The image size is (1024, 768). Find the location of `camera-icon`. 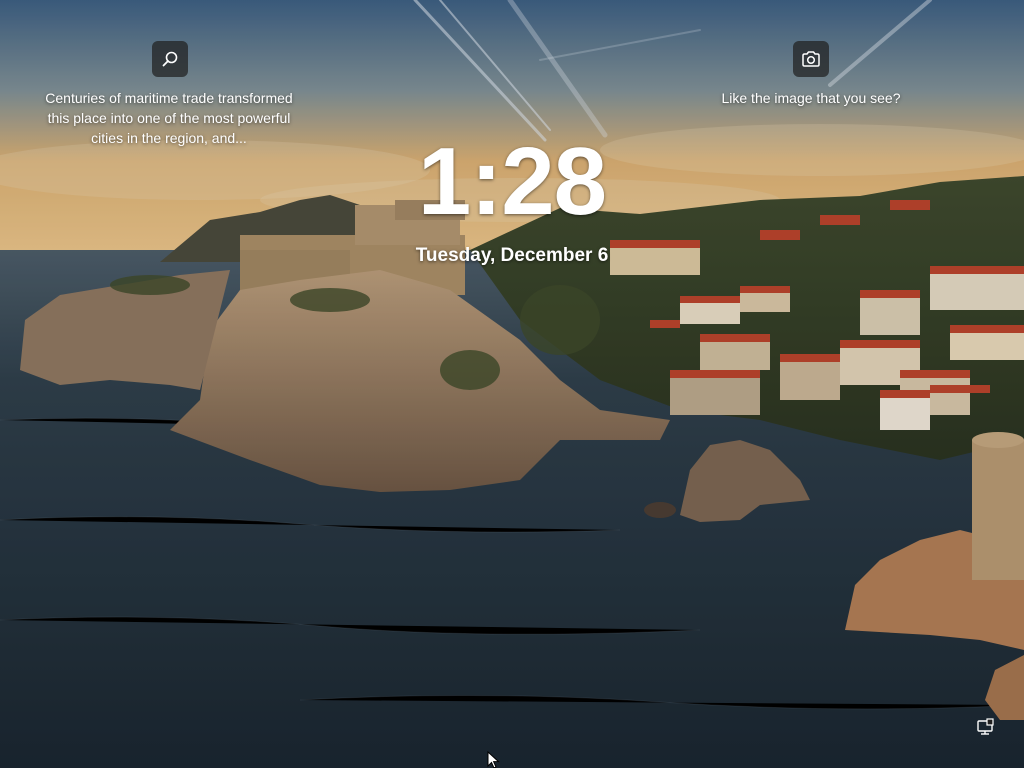

camera-icon is located at coordinates (811, 59).